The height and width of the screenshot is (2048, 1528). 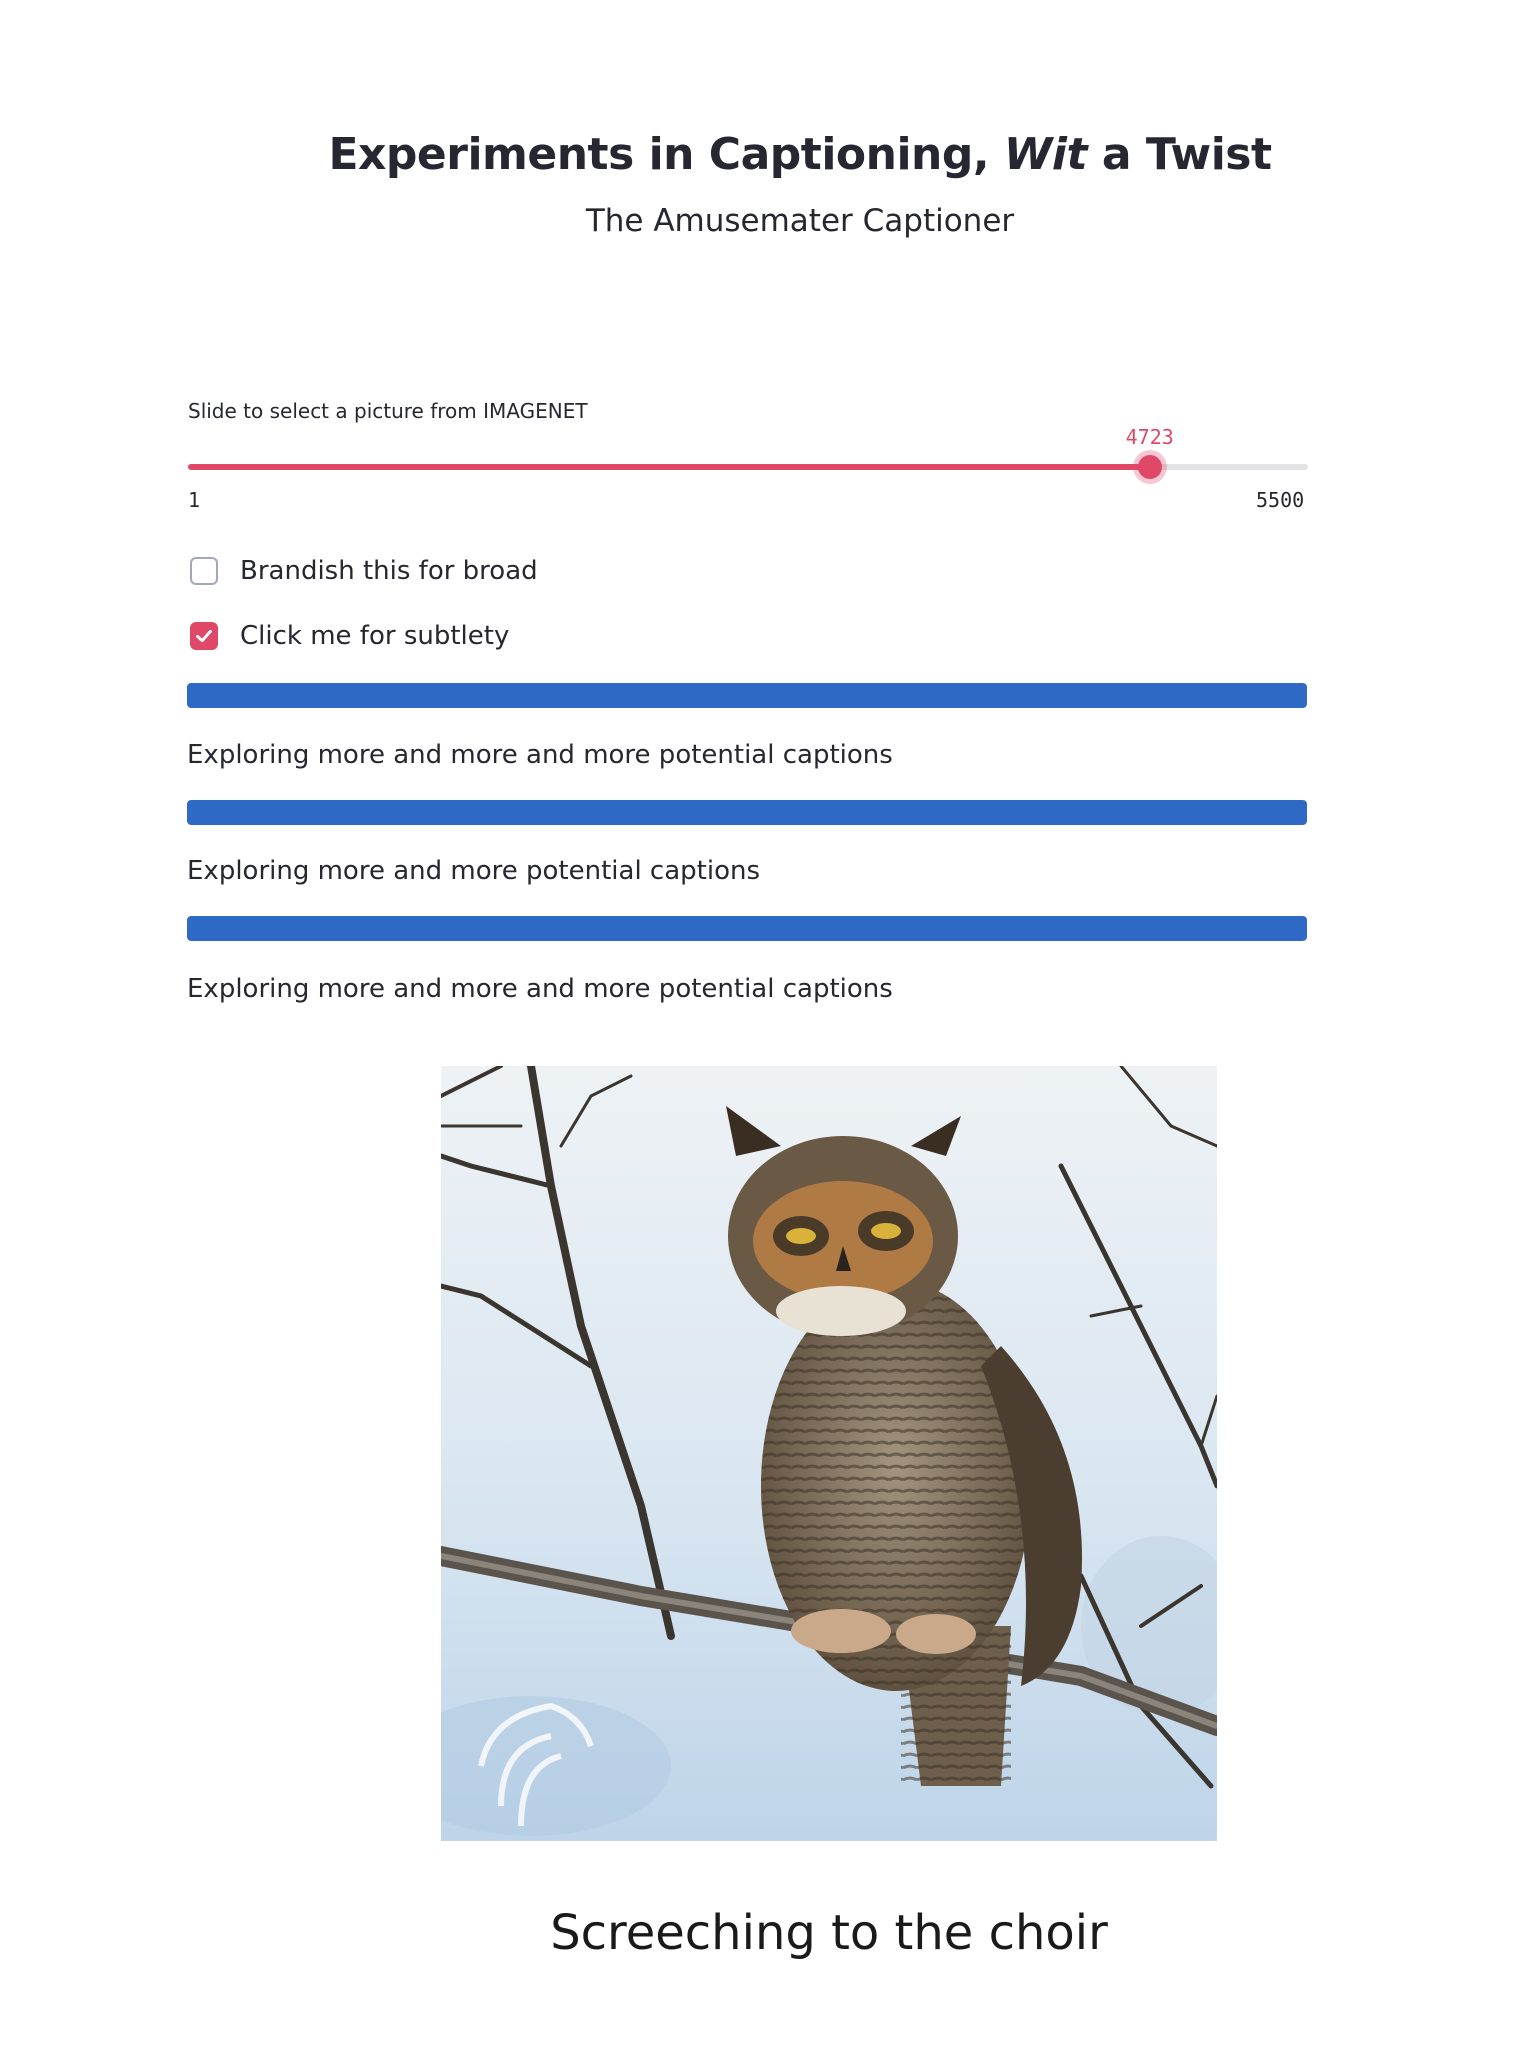 What do you see at coordinates (1149, 467) in the screenshot?
I see `slider-thumb` at bounding box center [1149, 467].